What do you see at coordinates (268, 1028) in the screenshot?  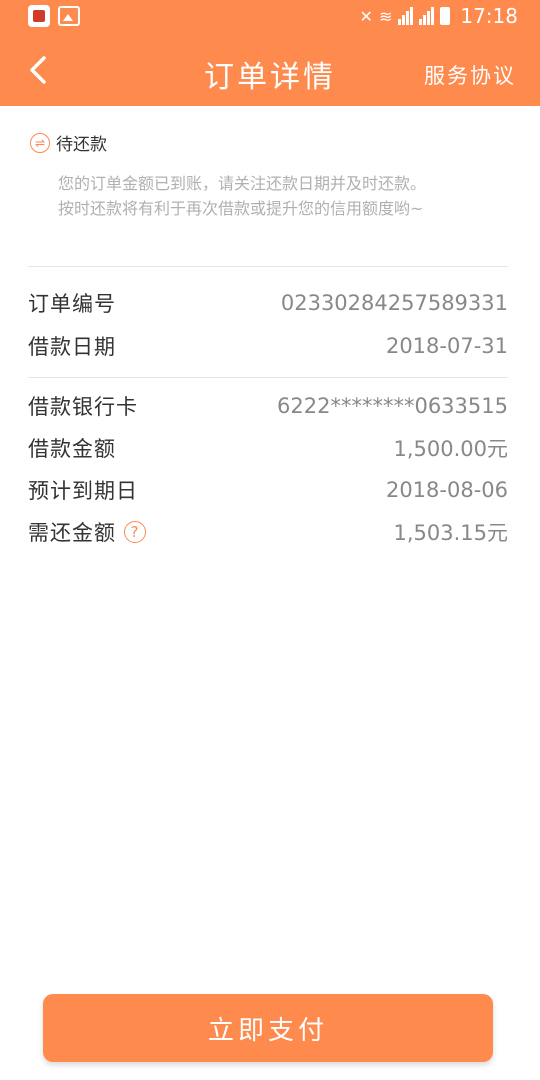 I see `pay-now-button: 立即支付` at bounding box center [268, 1028].